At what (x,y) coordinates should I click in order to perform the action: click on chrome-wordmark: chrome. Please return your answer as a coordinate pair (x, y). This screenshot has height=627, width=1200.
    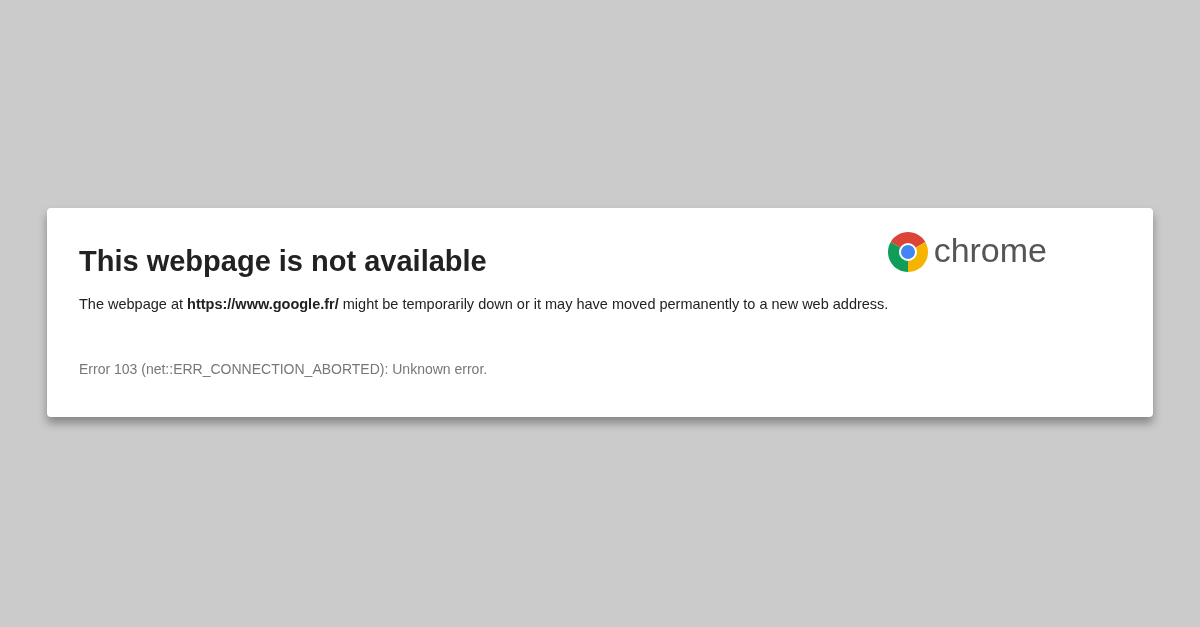
    Looking at the image, I should click on (990, 250).